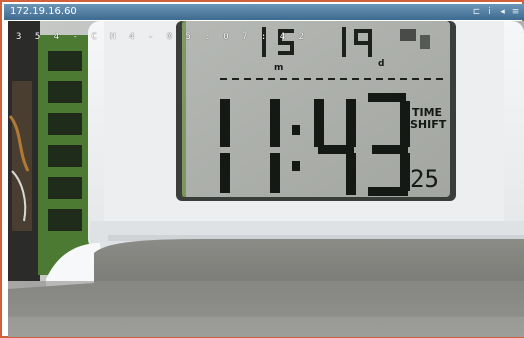  I want to click on audio-icon: ◂, so click(502, 12).